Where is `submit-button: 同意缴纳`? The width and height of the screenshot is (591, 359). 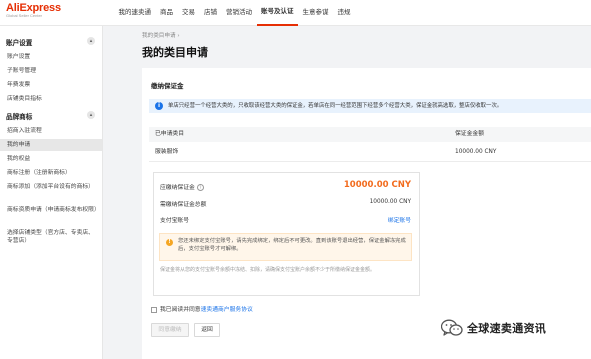 submit-button: 同意缴纳 is located at coordinates (170, 330).